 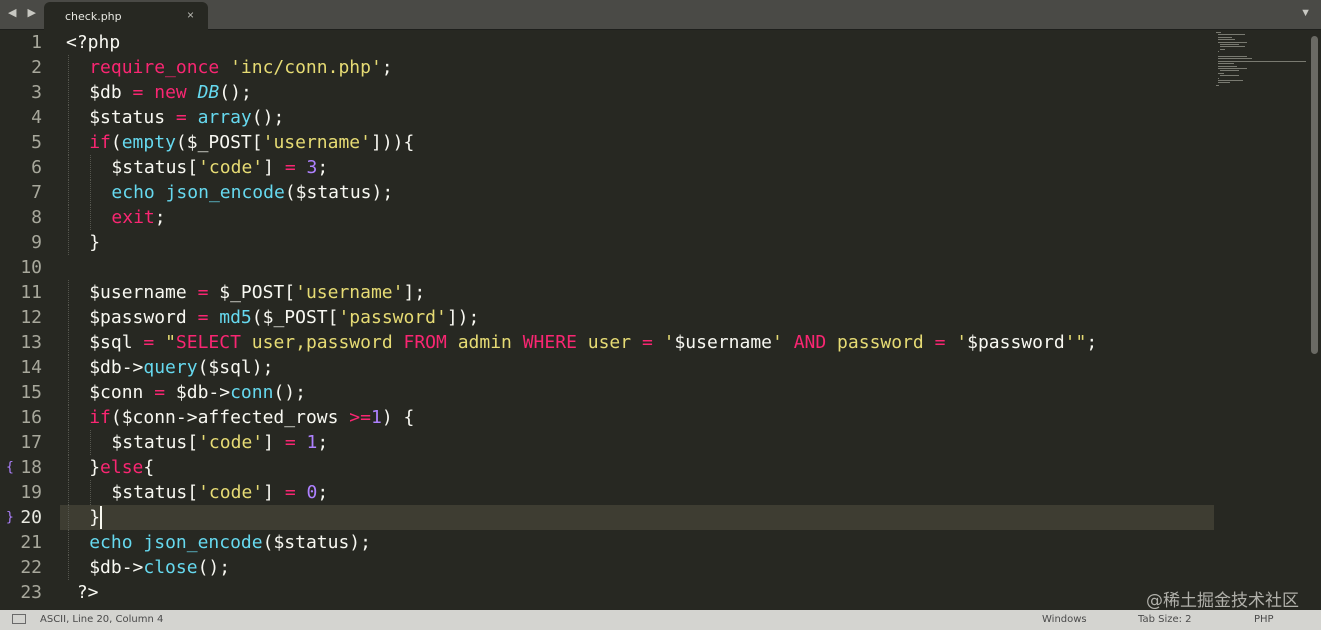 What do you see at coordinates (22, 367) in the screenshot?
I see `line-number: 14` at bounding box center [22, 367].